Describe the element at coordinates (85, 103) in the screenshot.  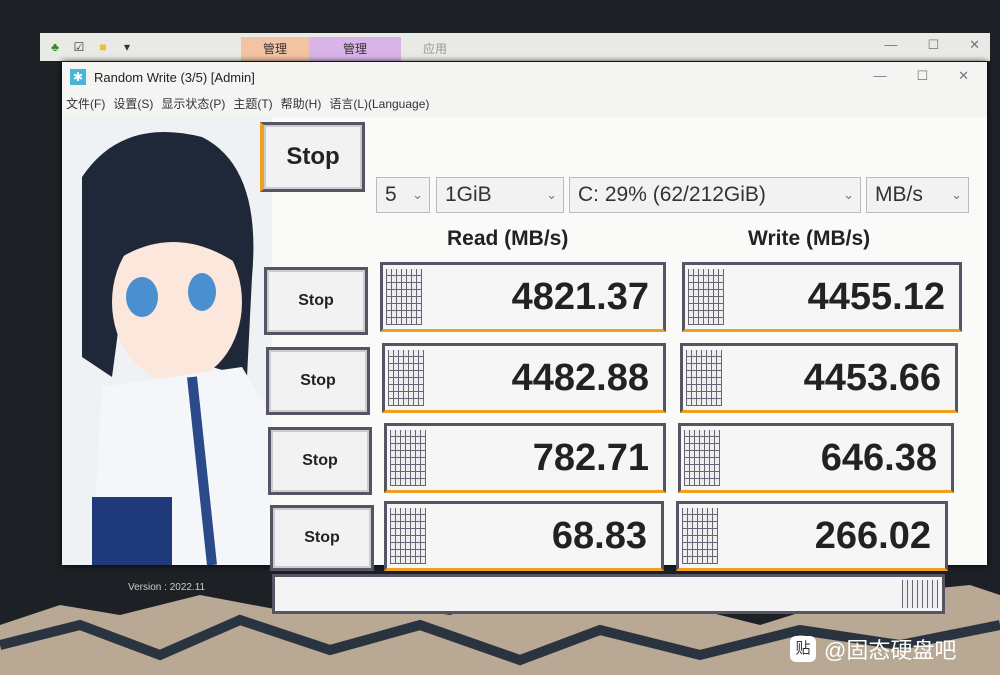
I see `menu-file: 文件(F)` at that location.